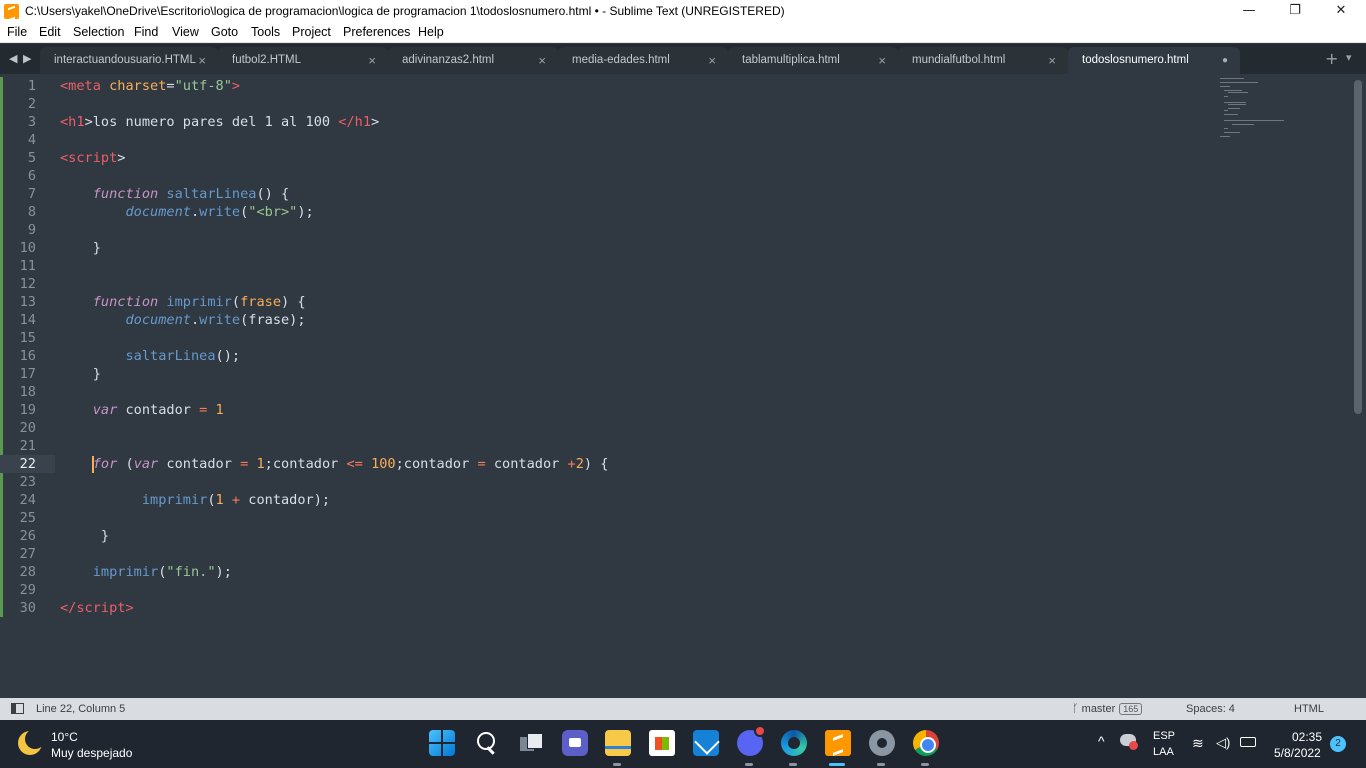 The image size is (1366, 768). I want to click on code-line: 6, so click(605, 176).